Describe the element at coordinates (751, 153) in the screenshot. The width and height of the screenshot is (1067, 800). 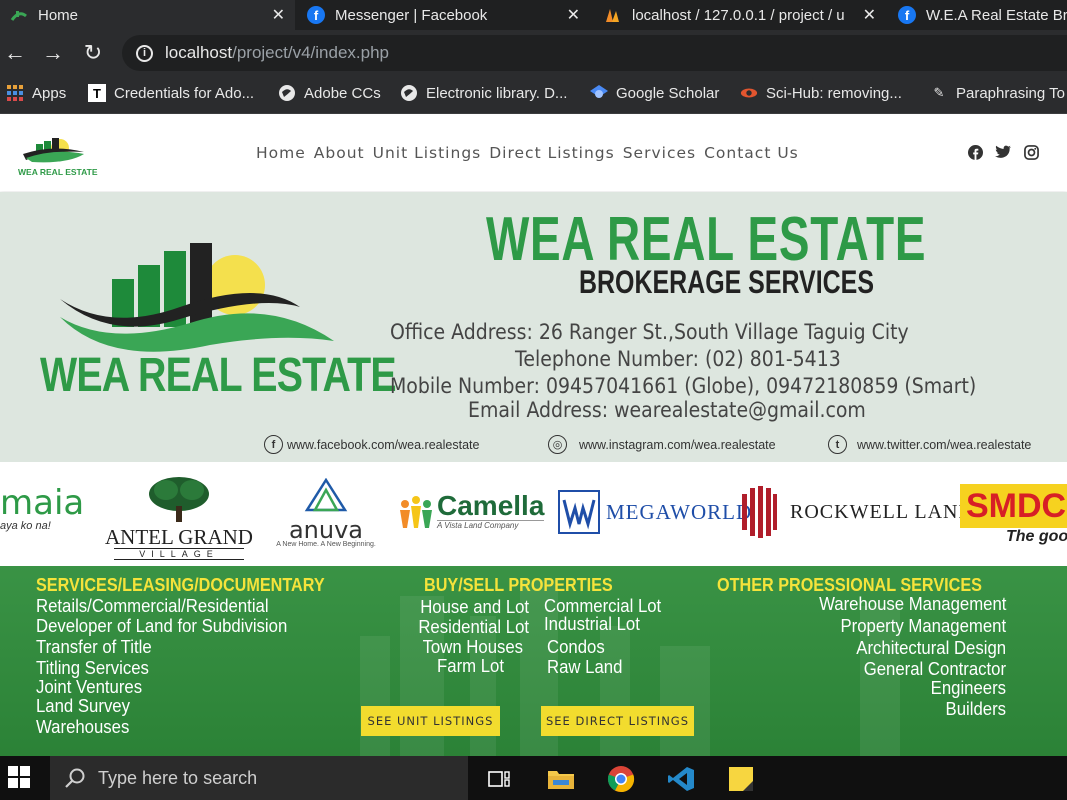
I see `nav-contact-us: Contact Us` at that location.